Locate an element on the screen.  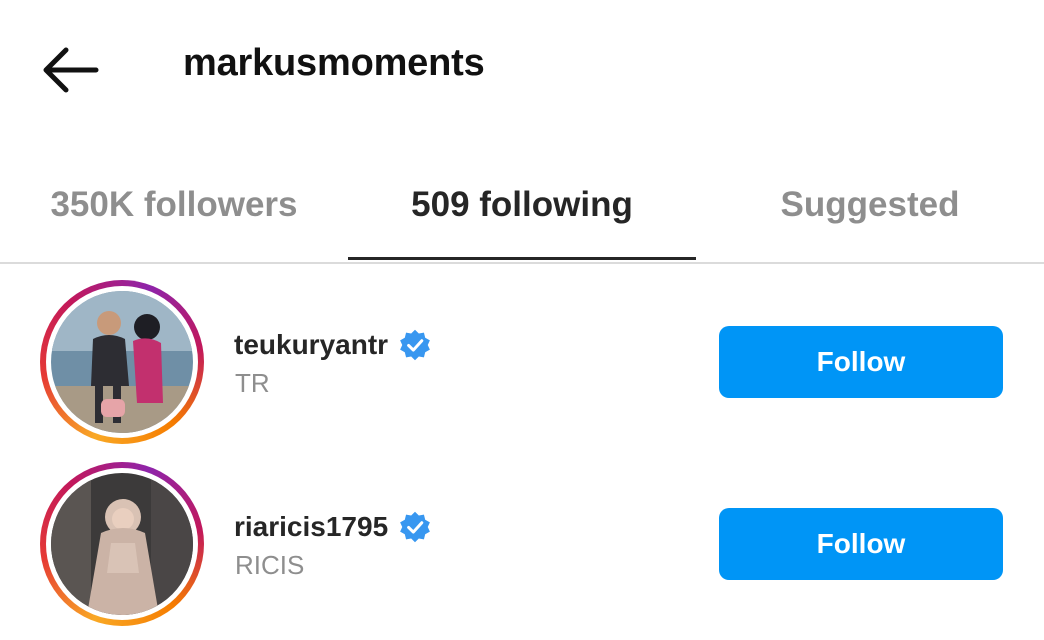
page-title: markusmoments is located at coordinates (334, 63).